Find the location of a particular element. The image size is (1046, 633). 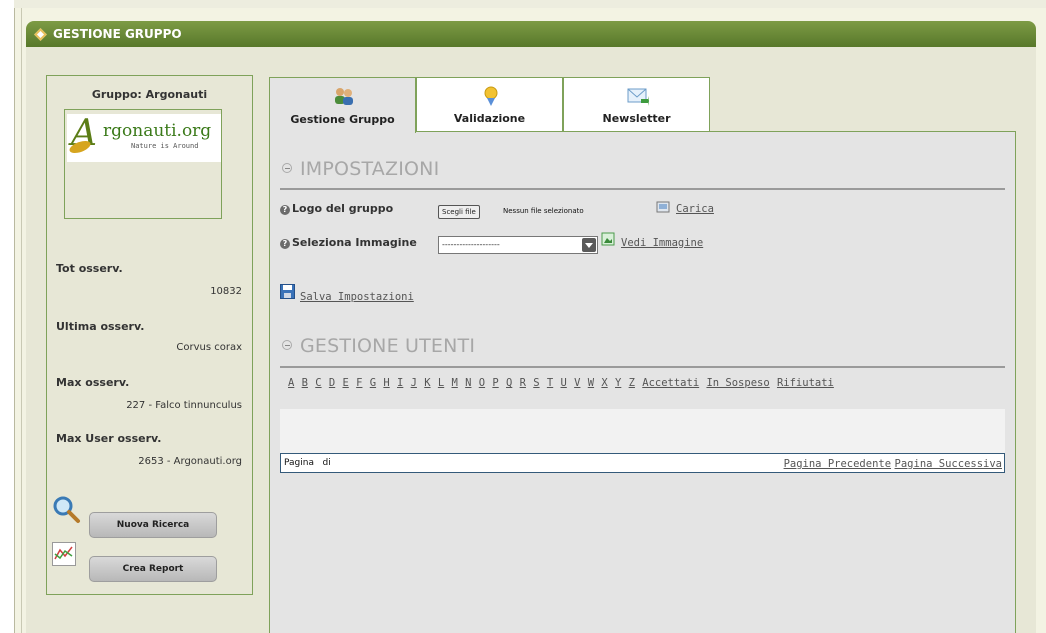

letter-link: Y is located at coordinates (618, 383).